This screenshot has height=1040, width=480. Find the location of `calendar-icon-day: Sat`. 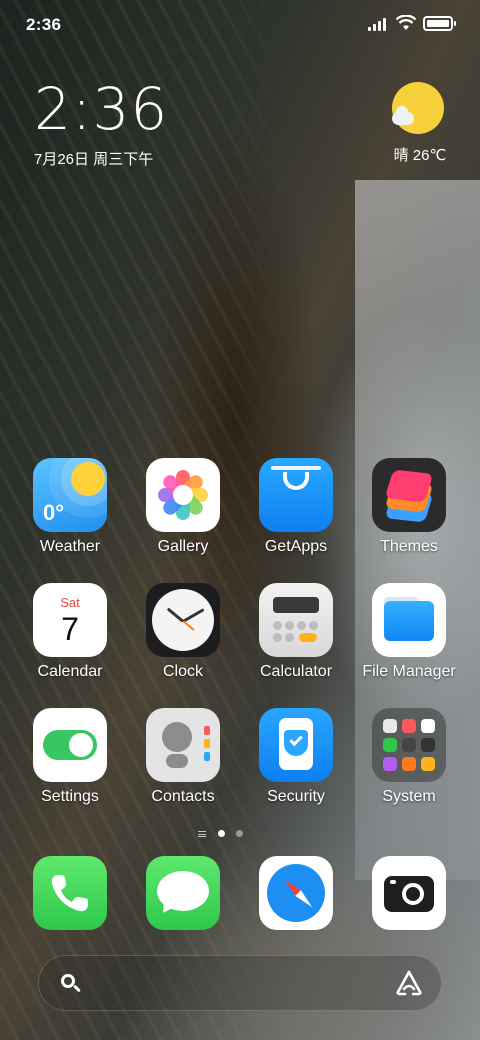

calendar-icon-day: Sat is located at coordinates (70, 602).